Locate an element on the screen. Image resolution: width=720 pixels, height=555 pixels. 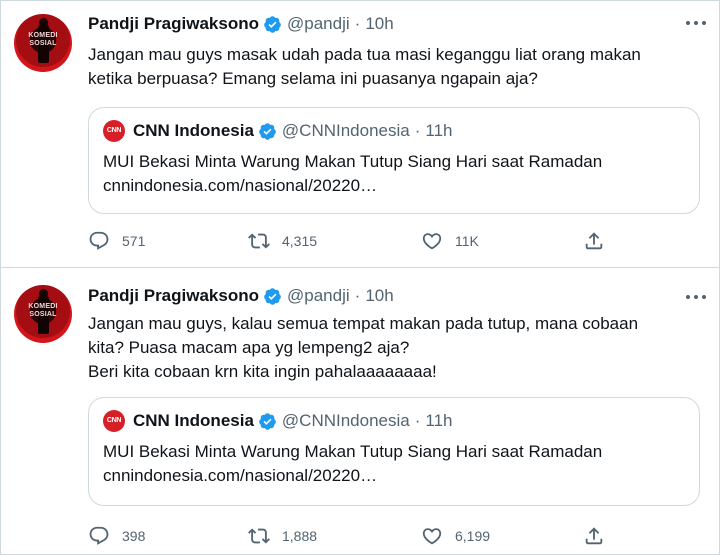
retweet-count: 4,315 is located at coordinates (300, 241).